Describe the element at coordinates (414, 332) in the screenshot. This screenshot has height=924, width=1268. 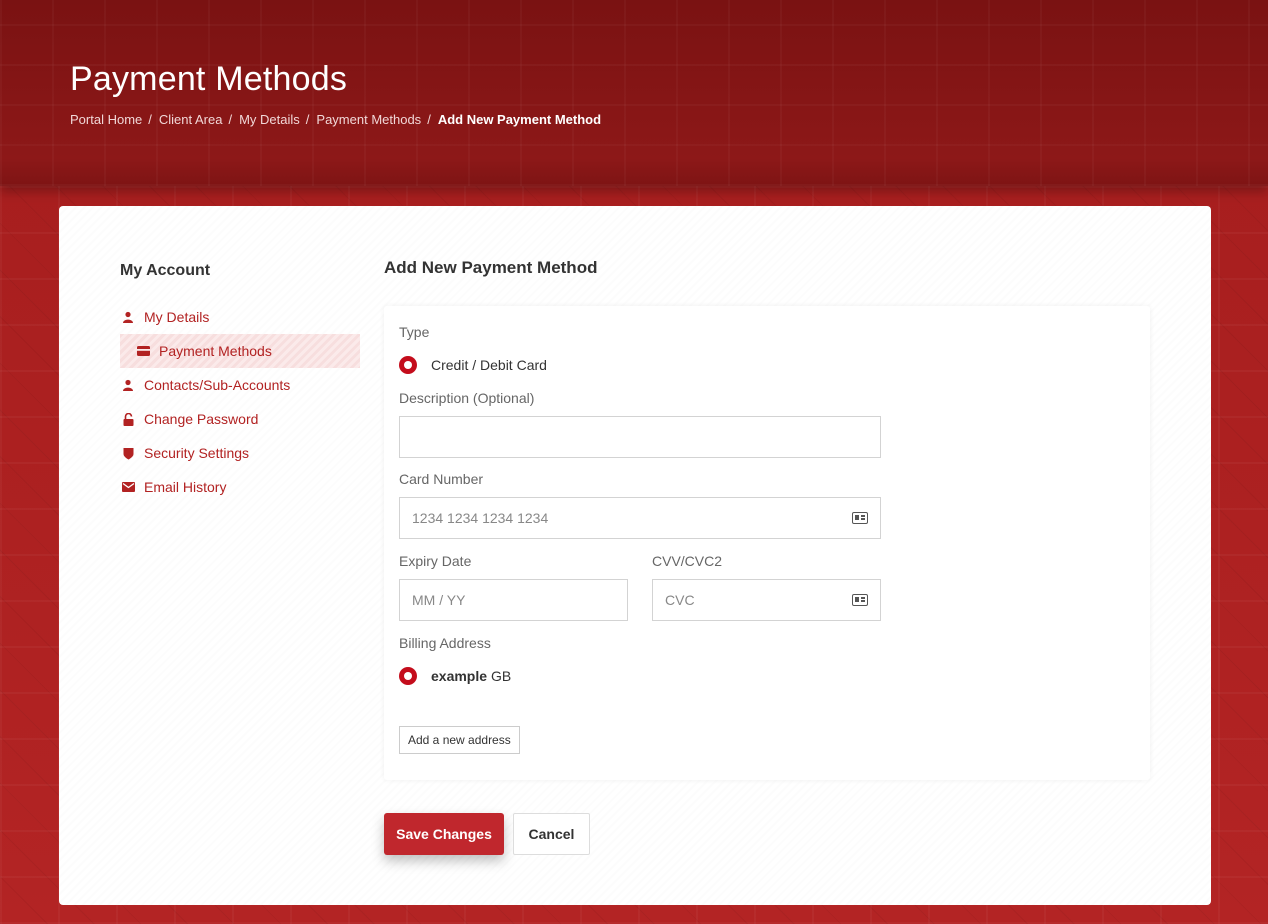
I see `type-label: Type` at that location.